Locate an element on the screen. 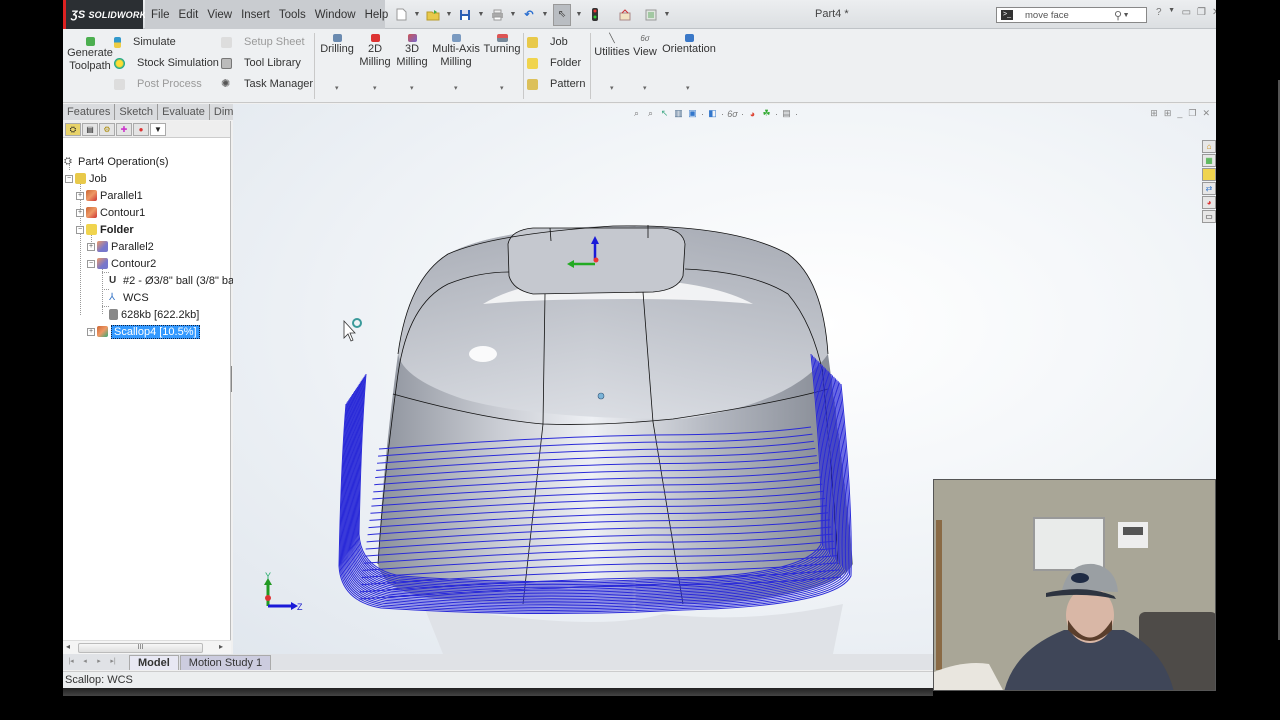  first-tab-icon: |◂ is located at coordinates (71, 662).